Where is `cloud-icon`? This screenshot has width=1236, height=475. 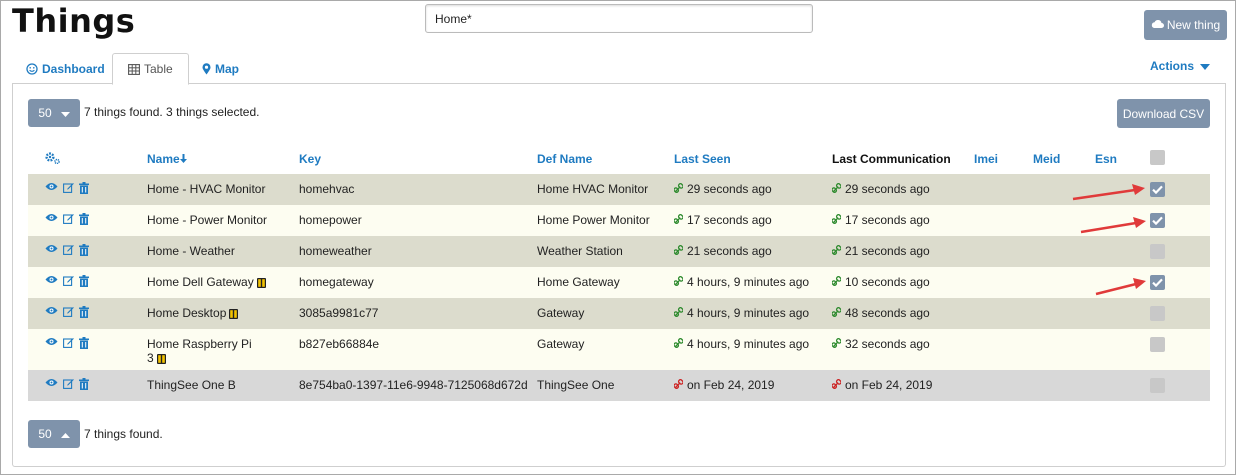
cloud-icon is located at coordinates (1157, 25).